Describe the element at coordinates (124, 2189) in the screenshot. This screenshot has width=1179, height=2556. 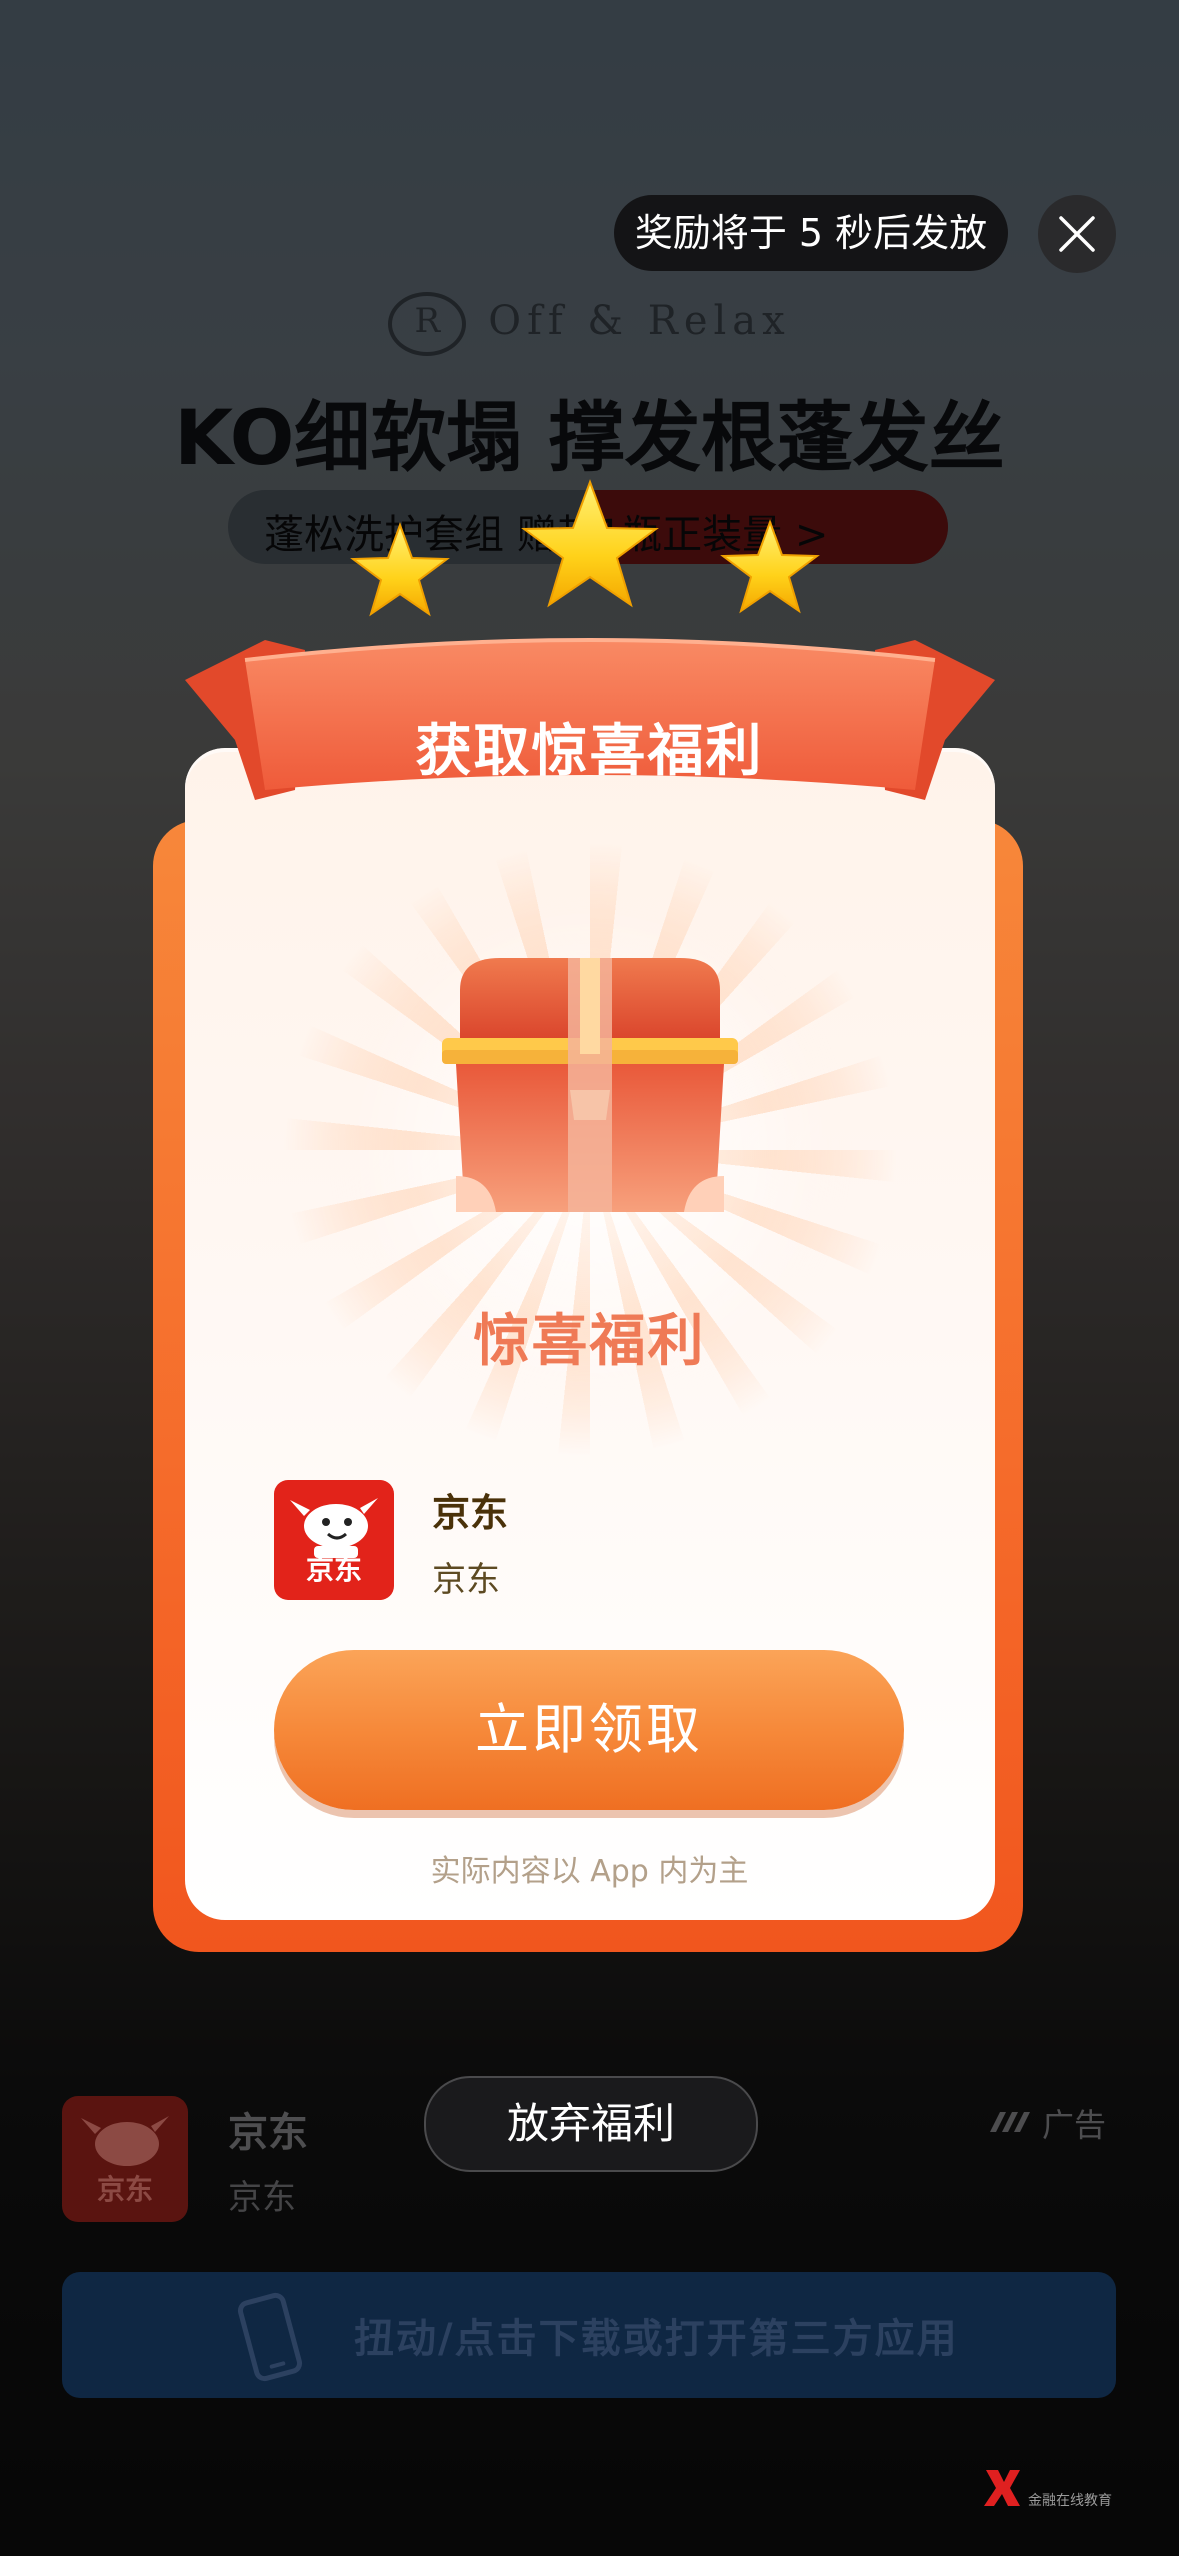
I see `bottom-ad-icon-text: 京东` at that location.